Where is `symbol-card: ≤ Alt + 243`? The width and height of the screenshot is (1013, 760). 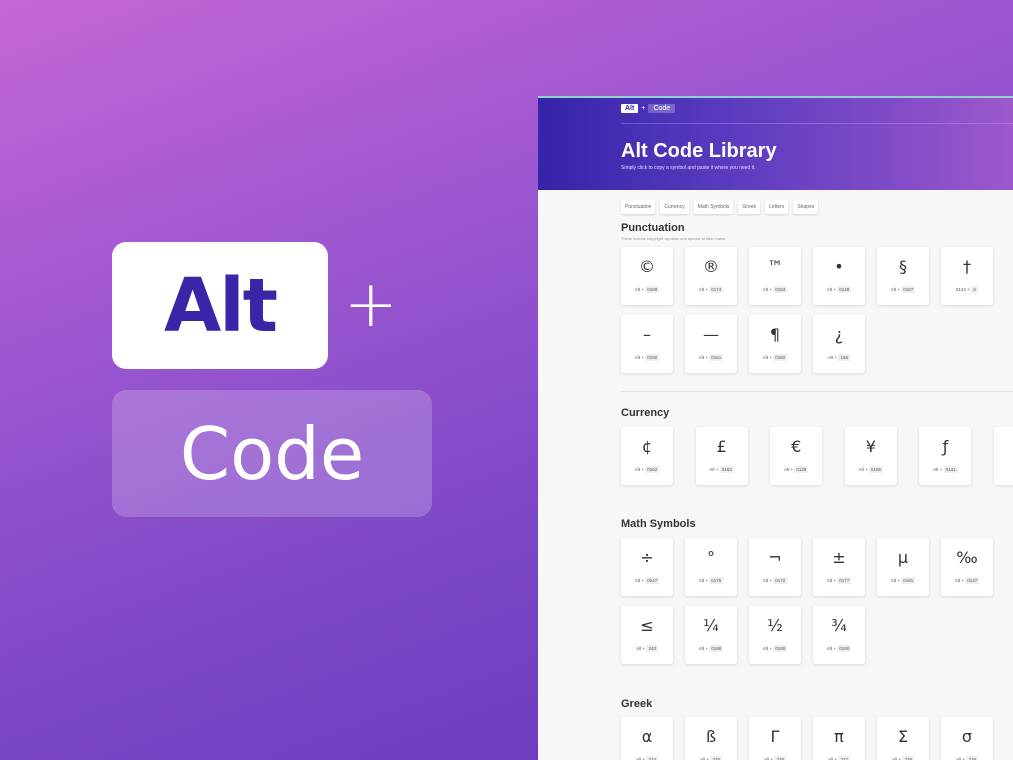 symbol-card: ≤ Alt + 243 is located at coordinates (647, 635).